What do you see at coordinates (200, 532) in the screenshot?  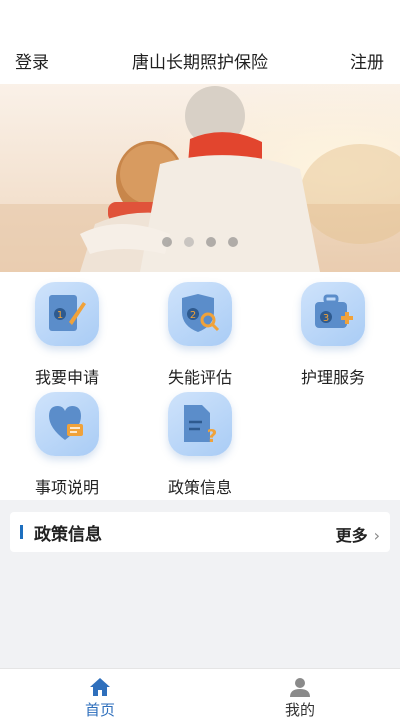 I see `policy-section-header: 政策信息 更多 ›` at bounding box center [200, 532].